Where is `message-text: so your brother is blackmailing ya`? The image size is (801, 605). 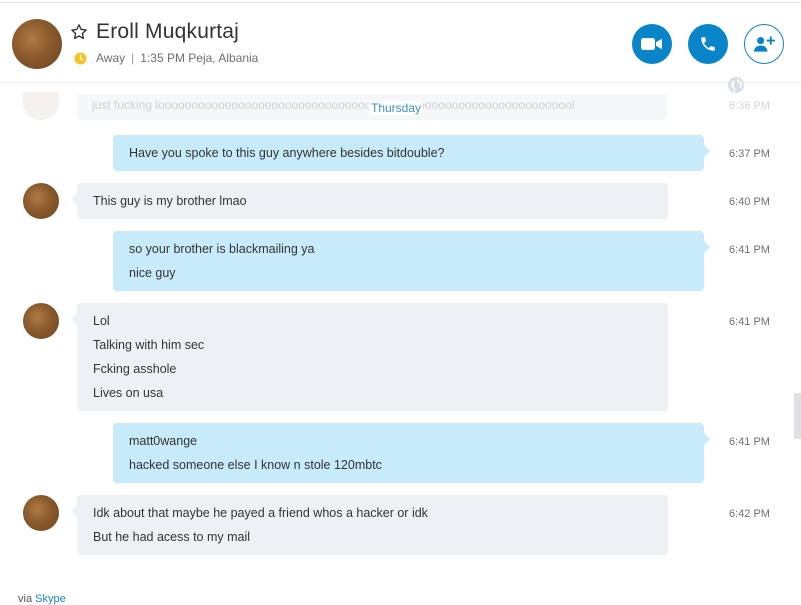
message-text: so your brother is blackmailing ya is located at coordinates (222, 249).